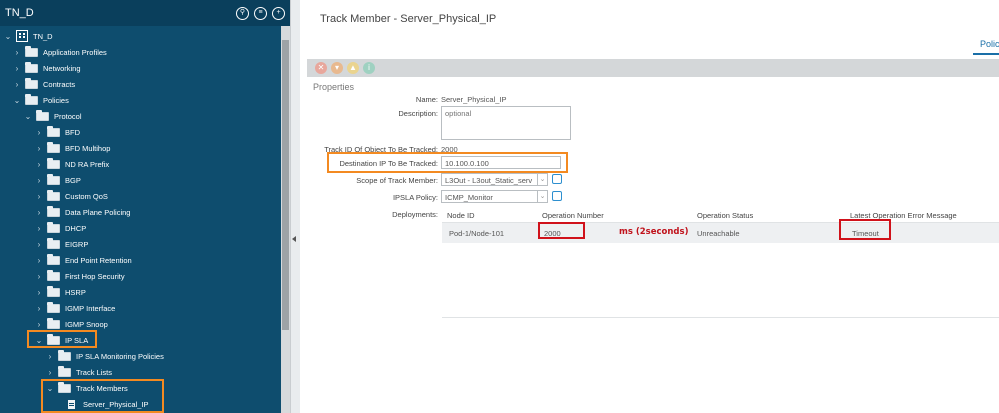  Describe the element at coordinates (68, 116) in the screenshot. I see `tree-item-label: Protocol` at that location.